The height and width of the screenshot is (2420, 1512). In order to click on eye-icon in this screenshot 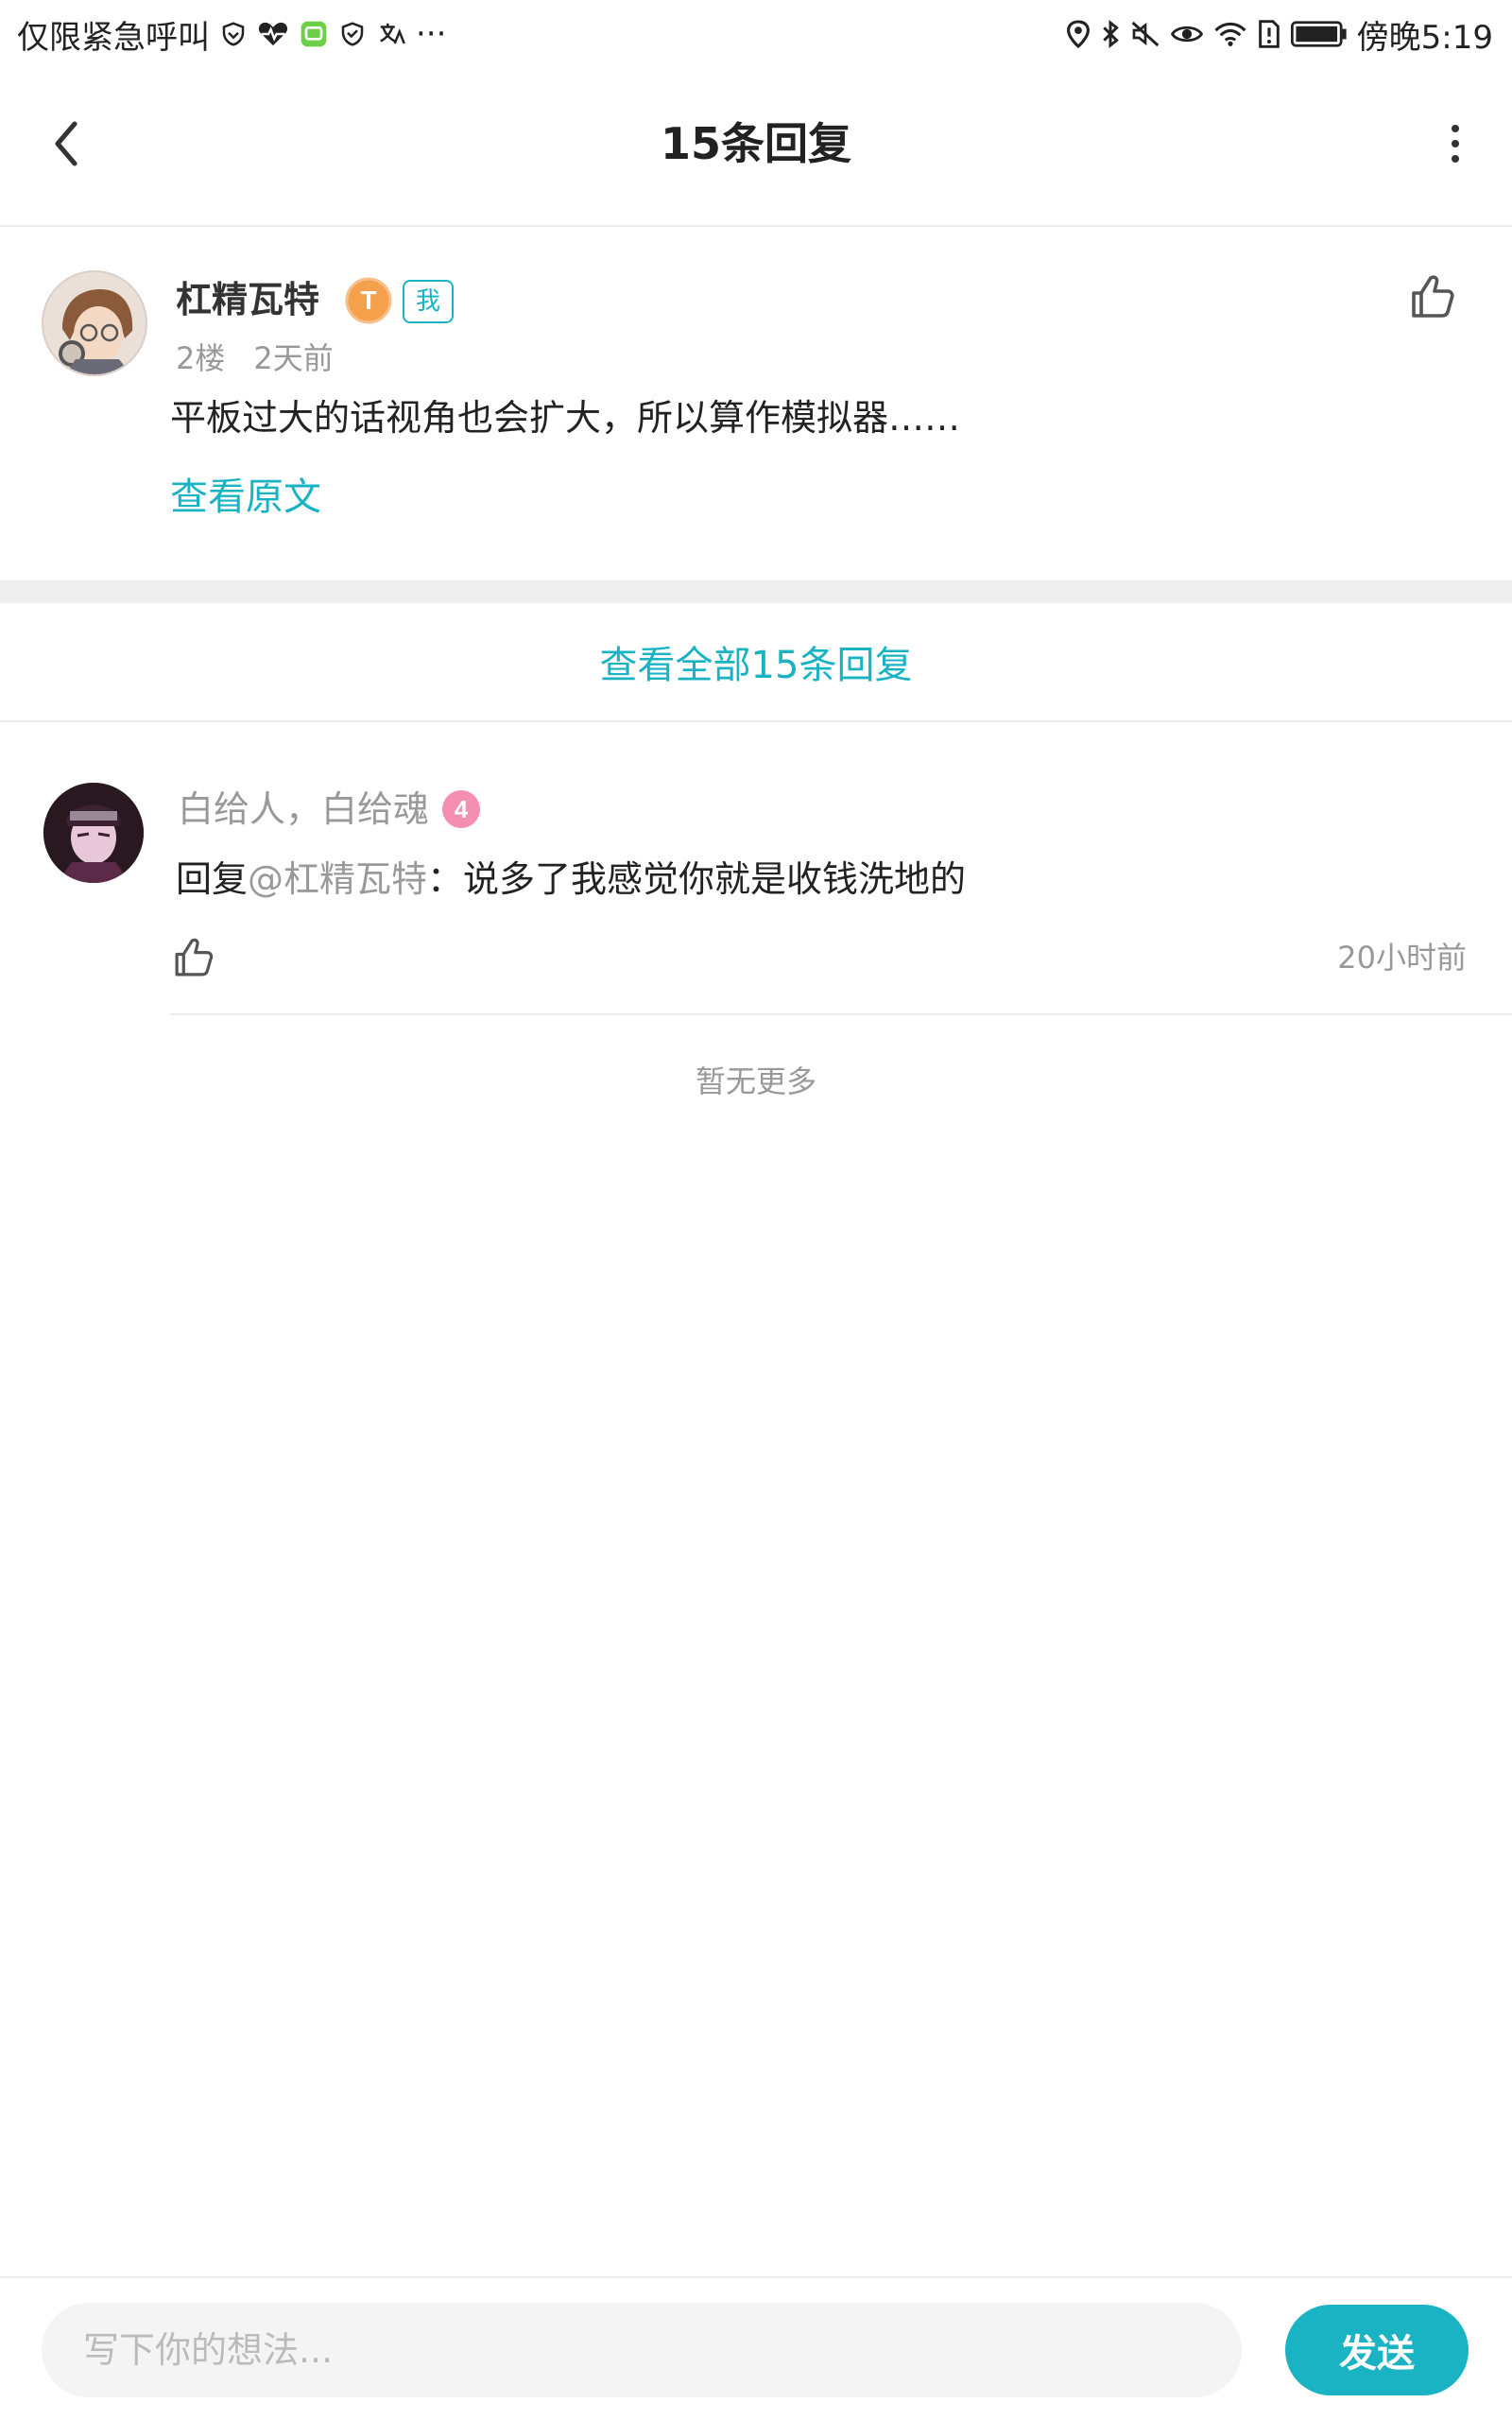, I will do `click(1187, 34)`.